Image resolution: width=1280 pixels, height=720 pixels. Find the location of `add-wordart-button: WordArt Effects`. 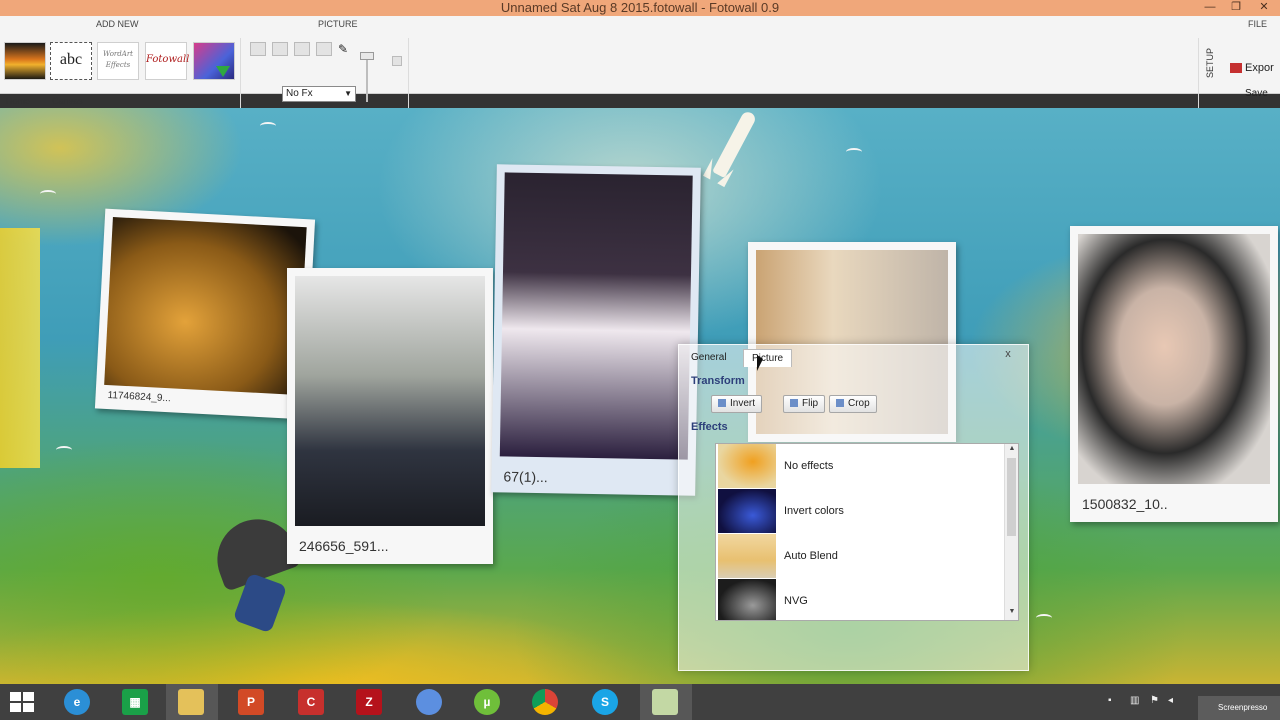

add-wordart-button: WordArt Effects is located at coordinates (118, 61).